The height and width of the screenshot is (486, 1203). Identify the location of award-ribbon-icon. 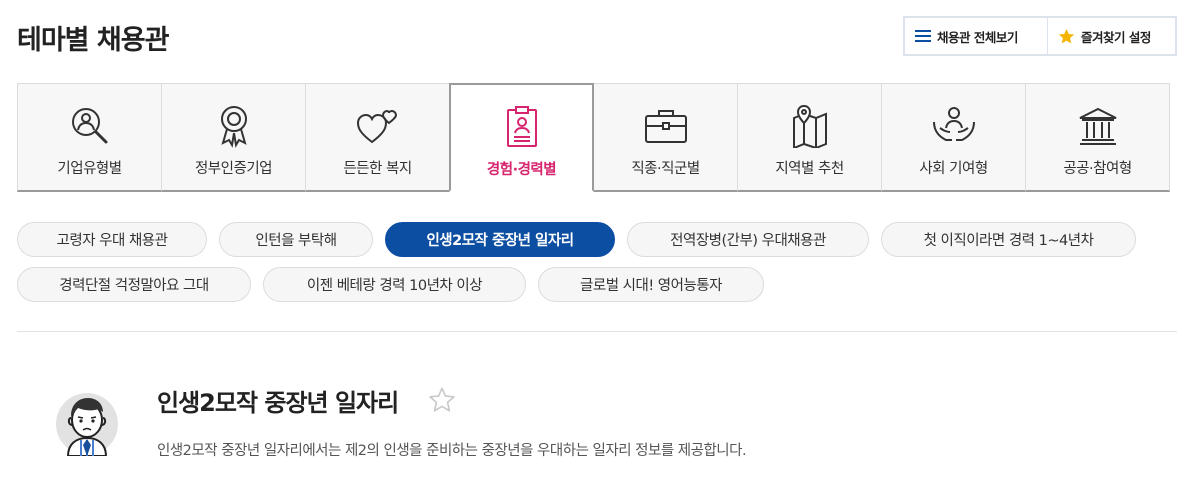
(234, 126).